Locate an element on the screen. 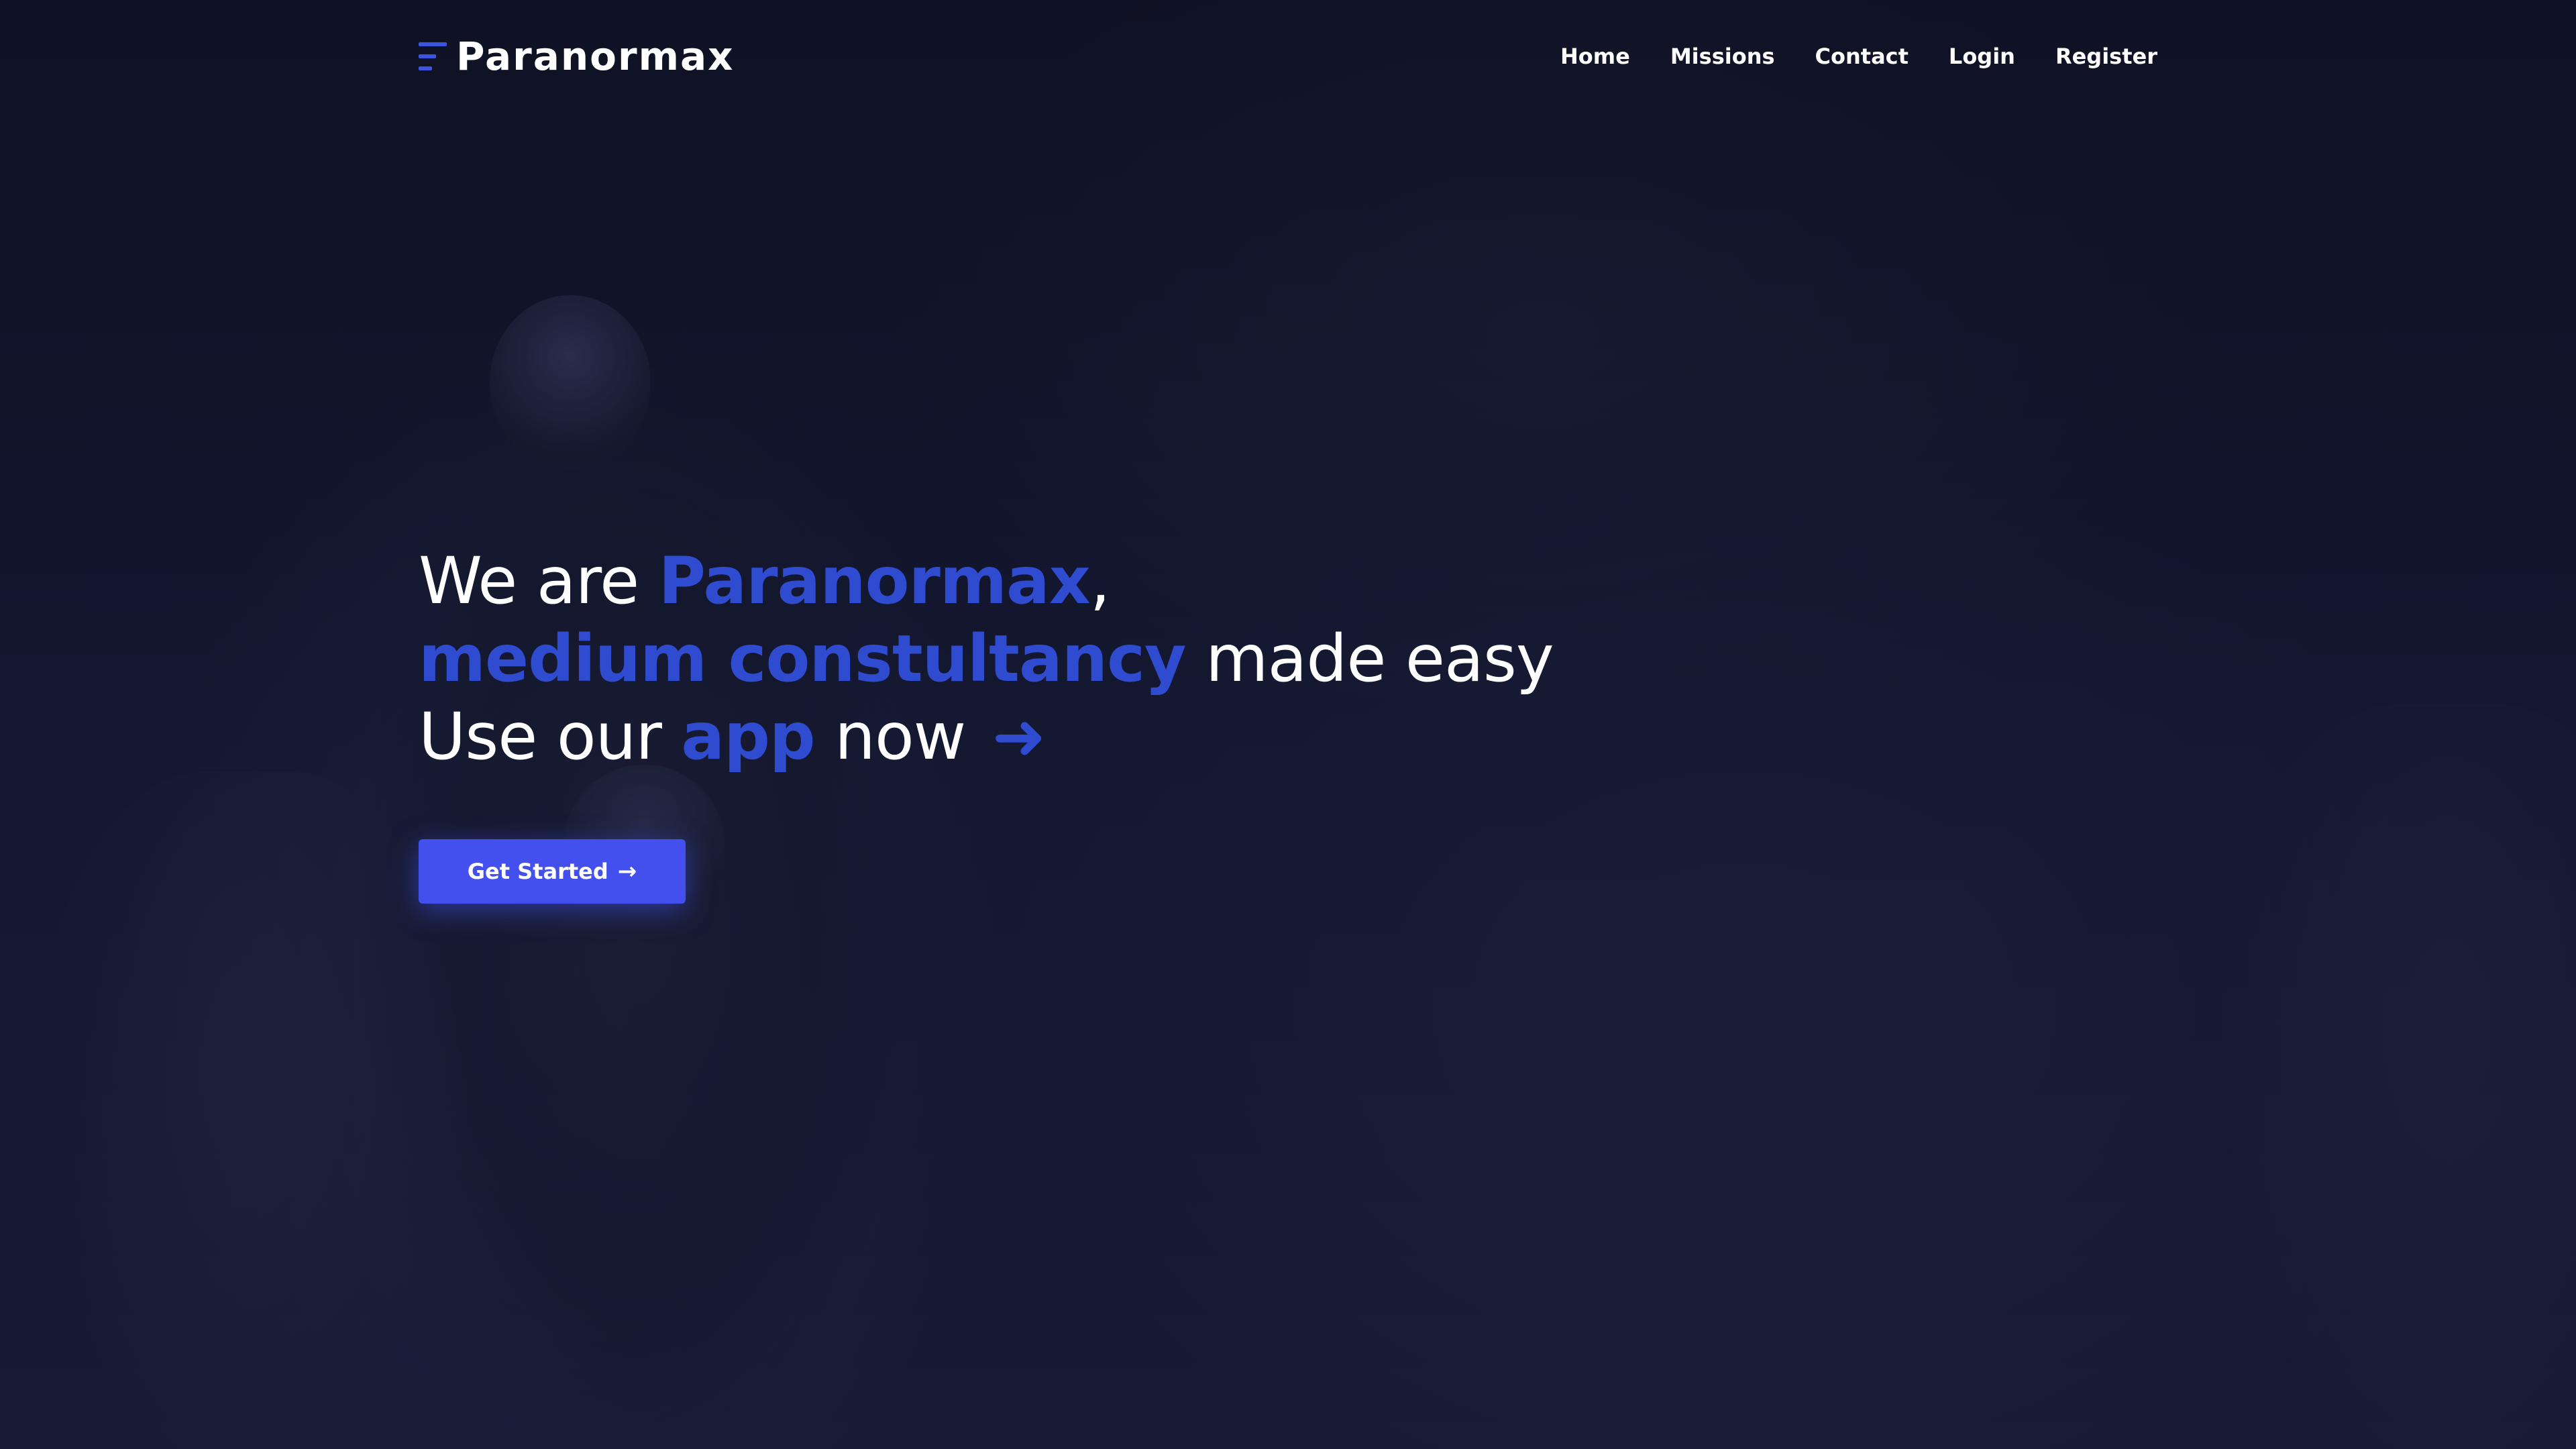  nav-link-register: Register is located at coordinates (2106, 56).